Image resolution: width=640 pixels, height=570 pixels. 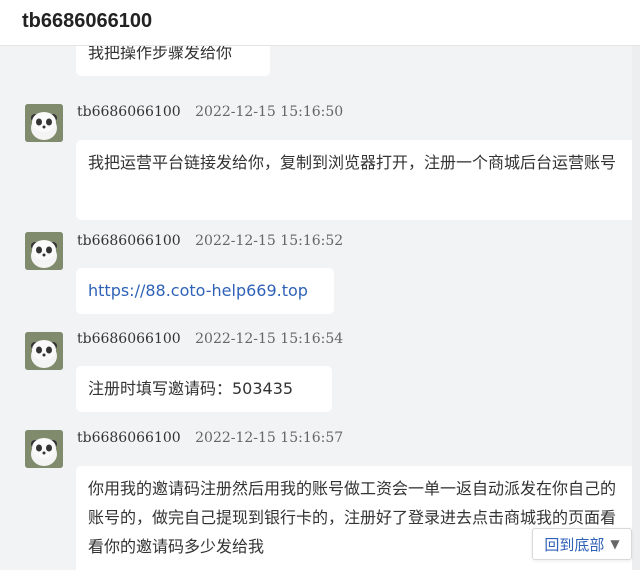 What do you see at coordinates (574, 544) in the screenshot?
I see `back-to-bottom-label: 回到底部` at bounding box center [574, 544].